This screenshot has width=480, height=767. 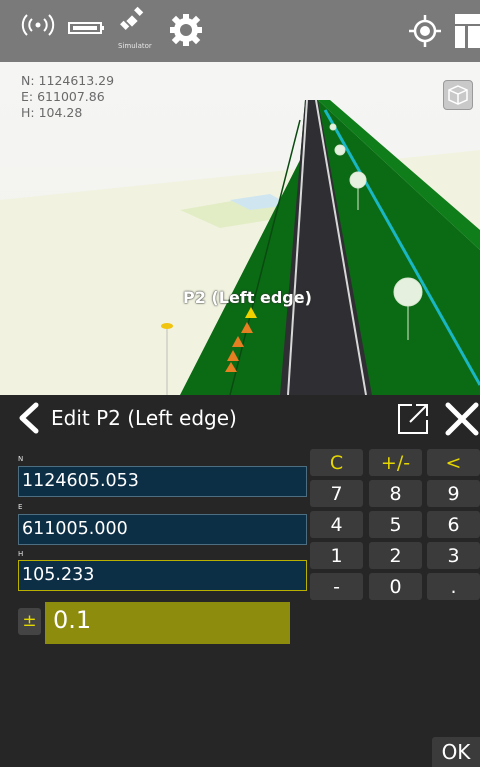 I want to click on battery-icon, so click(x=87, y=28).